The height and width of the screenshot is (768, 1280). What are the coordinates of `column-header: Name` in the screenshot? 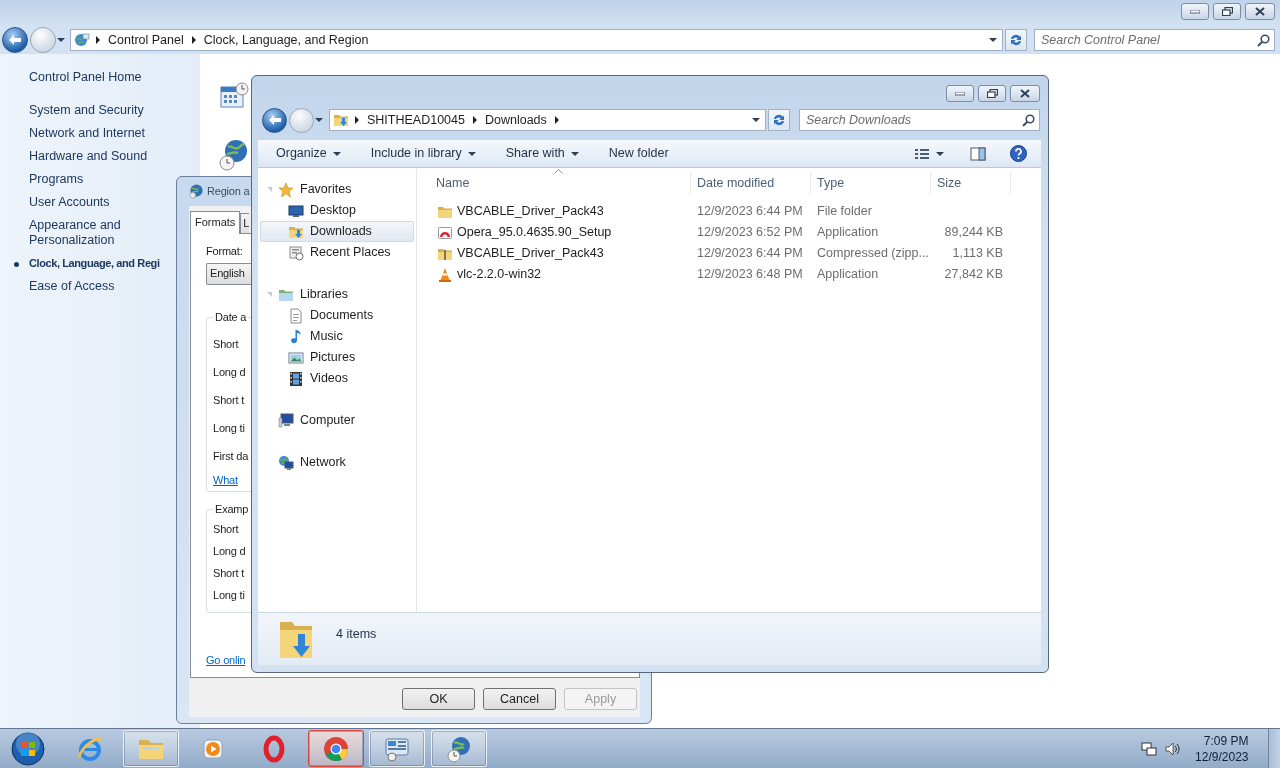 It's located at (554, 183).